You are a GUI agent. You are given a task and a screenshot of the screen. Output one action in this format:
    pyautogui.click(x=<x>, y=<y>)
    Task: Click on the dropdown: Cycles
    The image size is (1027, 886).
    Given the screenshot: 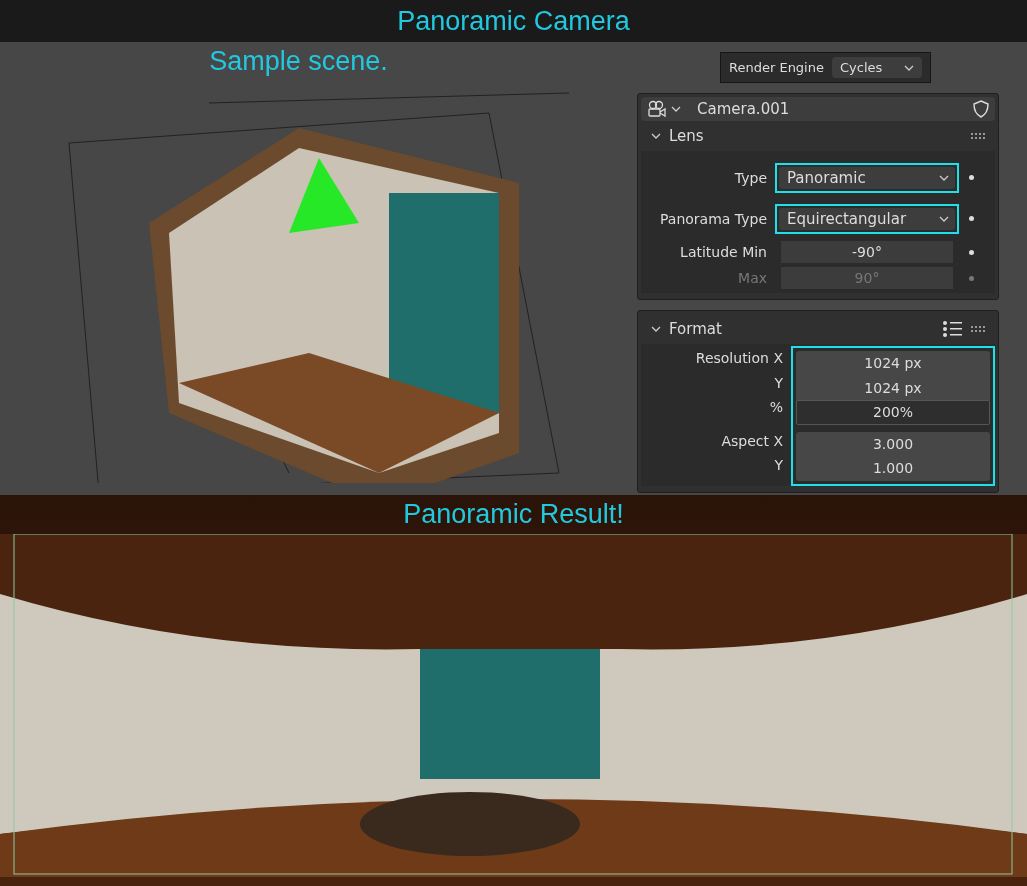 What is the action you would take?
    pyautogui.click(x=877, y=67)
    